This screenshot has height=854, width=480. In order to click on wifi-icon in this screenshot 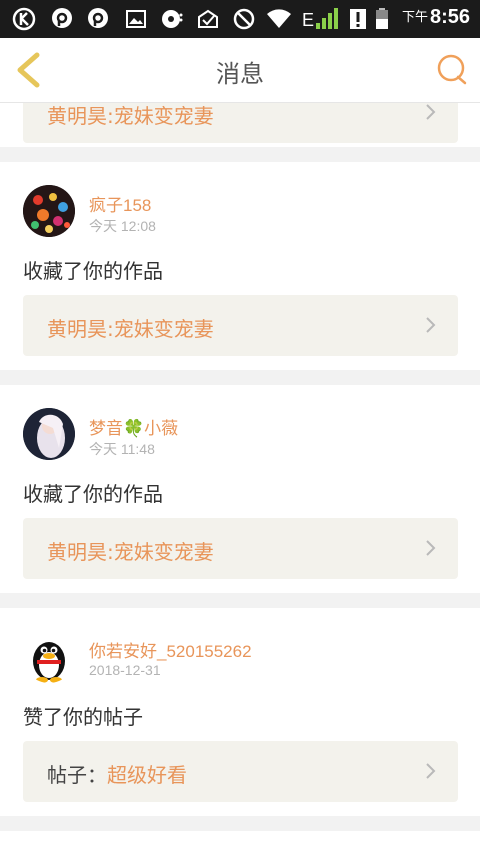, I will do `click(279, 18)`.